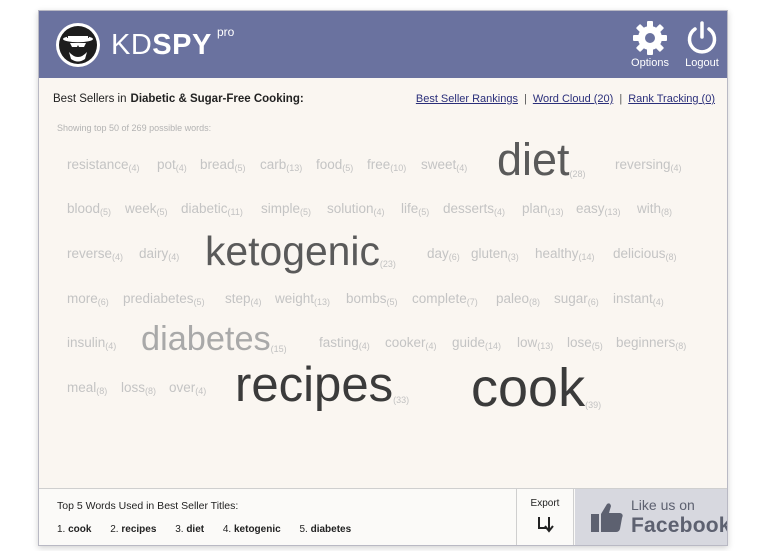  What do you see at coordinates (476, 343) in the screenshot?
I see `cloud-word: guide(14)` at bounding box center [476, 343].